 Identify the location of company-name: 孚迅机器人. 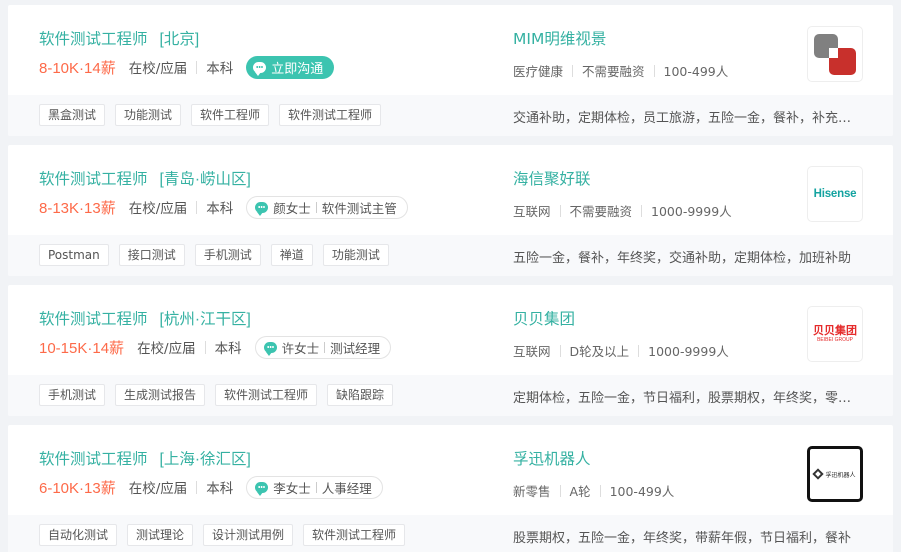
(552, 458).